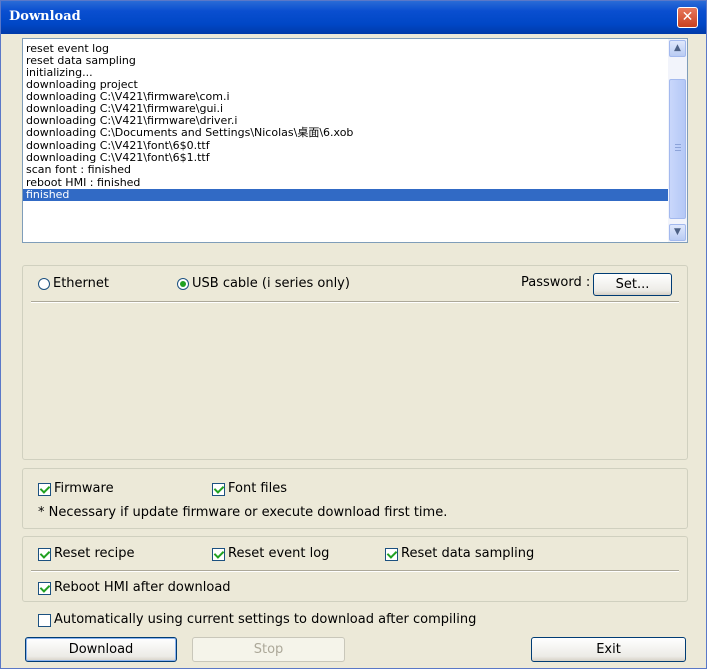 This screenshot has width=707, height=669. I want to click on log-line-selected: finished, so click(346, 195).